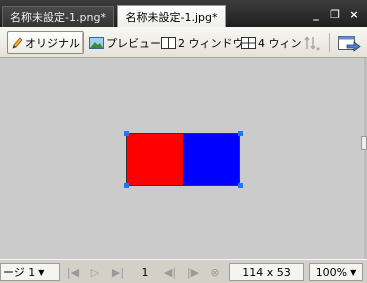 This screenshot has height=283, width=367. I want to click on pencil-icon, so click(17, 43).